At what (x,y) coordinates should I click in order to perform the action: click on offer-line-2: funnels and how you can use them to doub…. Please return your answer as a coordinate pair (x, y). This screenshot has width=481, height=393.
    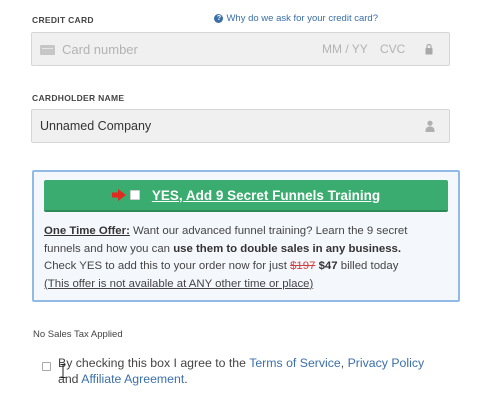
    Looking at the image, I should click on (249, 250).